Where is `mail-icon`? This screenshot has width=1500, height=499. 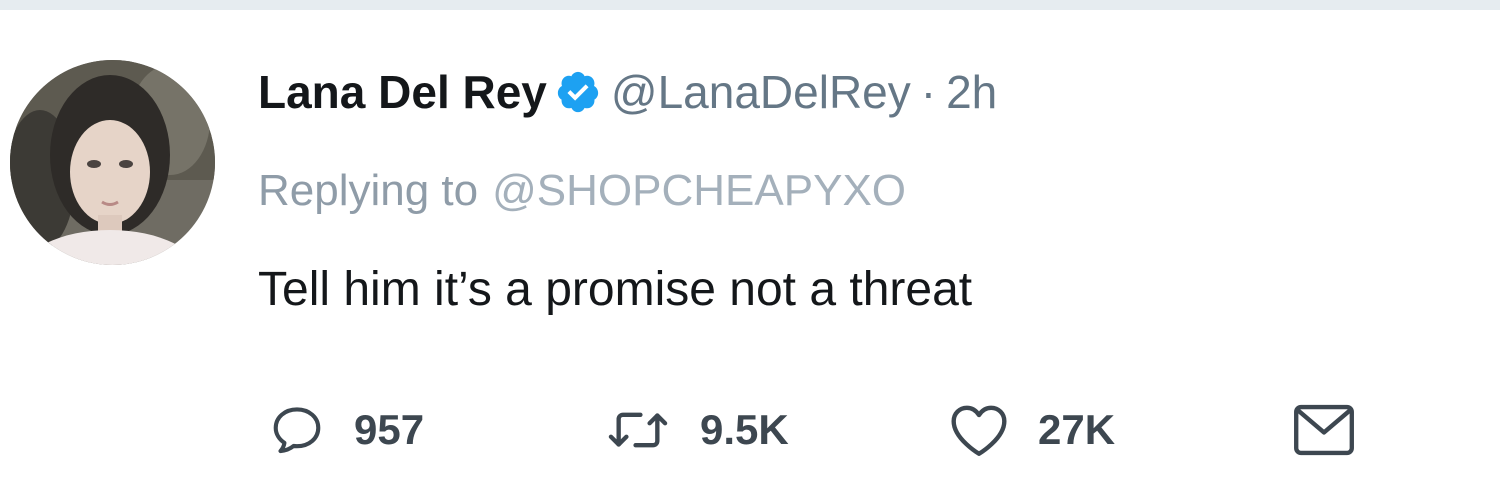 mail-icon is located at coordinates (1324, 430).